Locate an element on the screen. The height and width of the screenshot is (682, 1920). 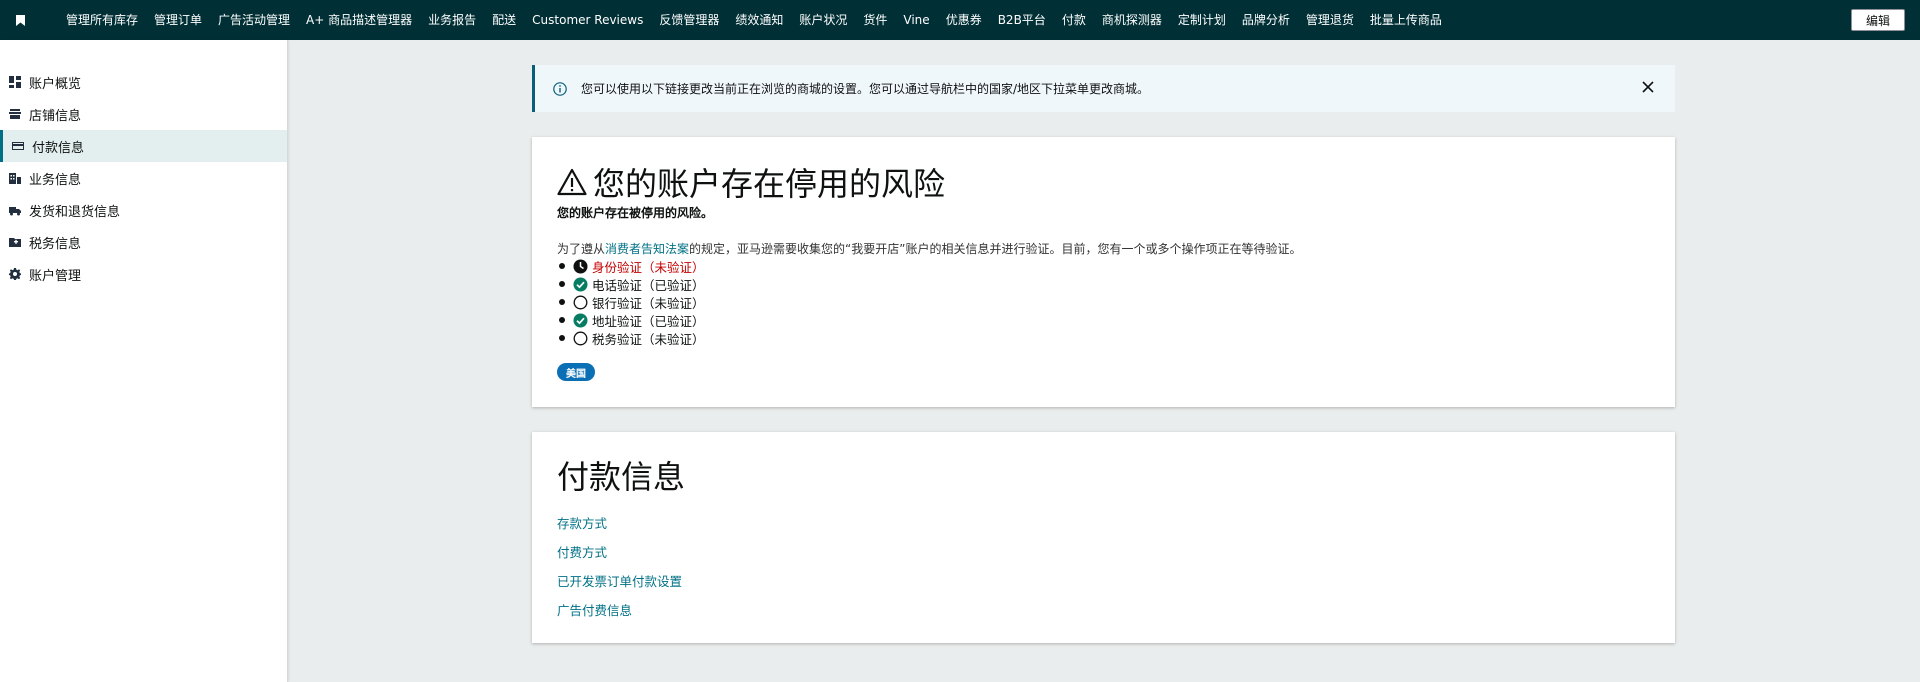
verification-label: 身份验证（未验证） is located at coordinates (648, 267).